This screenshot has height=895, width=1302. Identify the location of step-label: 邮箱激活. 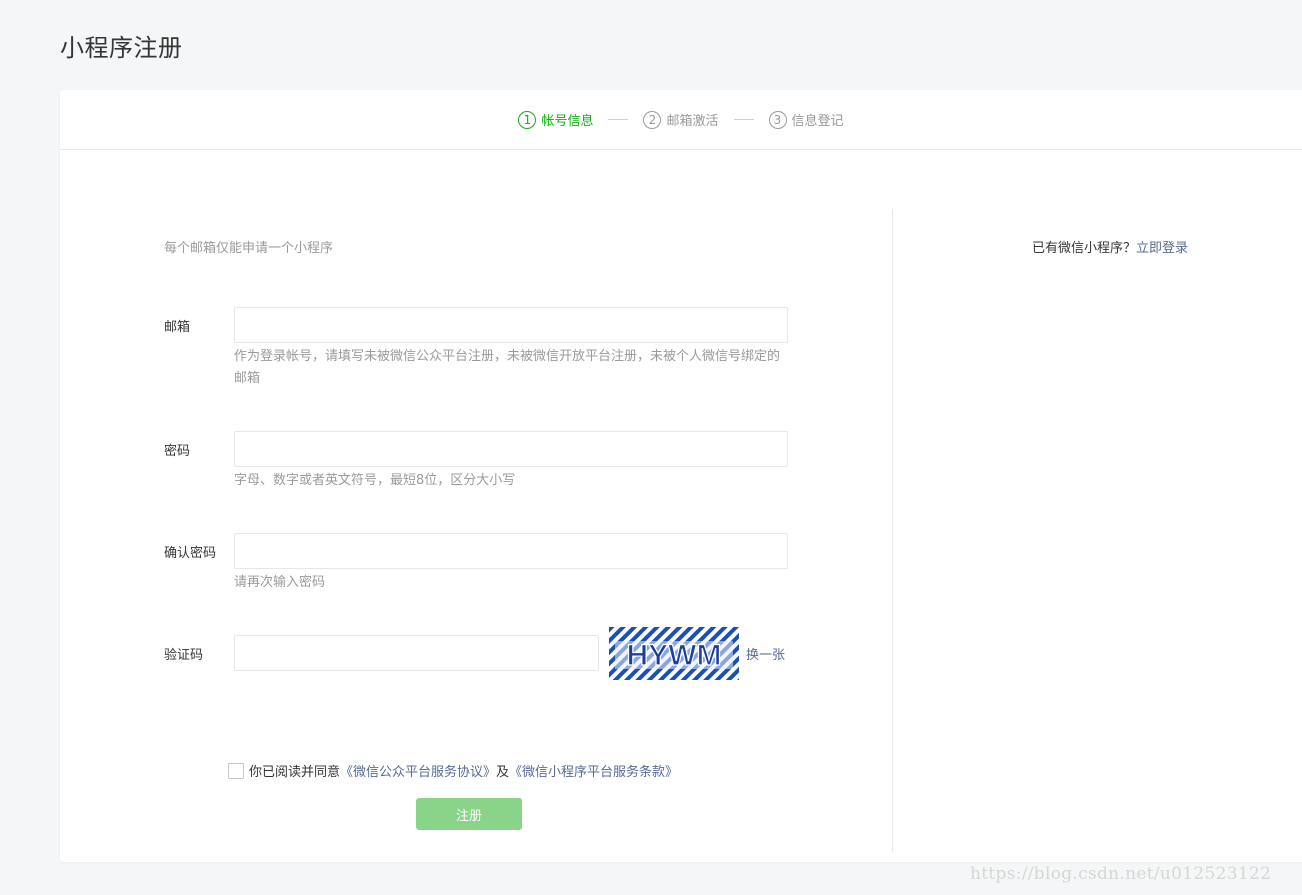
(692, 121).